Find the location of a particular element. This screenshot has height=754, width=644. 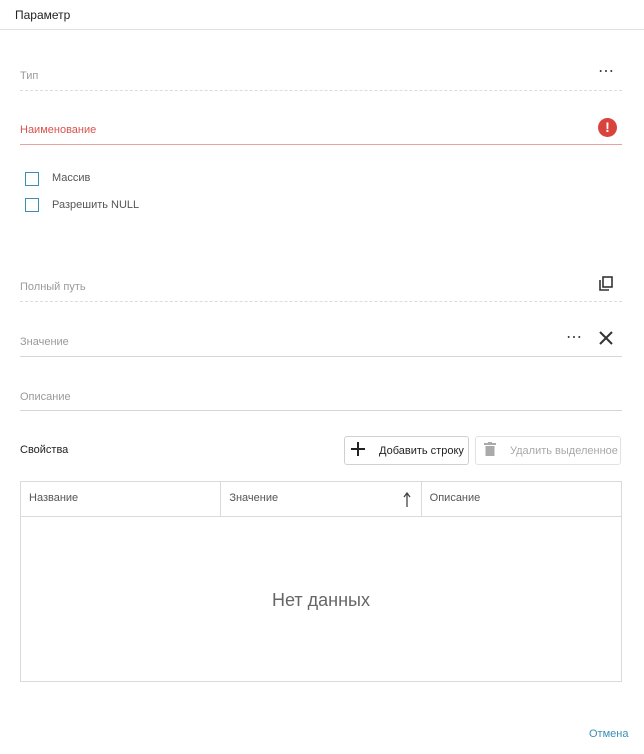

type-field-underline is located at coordinates (321, 90).